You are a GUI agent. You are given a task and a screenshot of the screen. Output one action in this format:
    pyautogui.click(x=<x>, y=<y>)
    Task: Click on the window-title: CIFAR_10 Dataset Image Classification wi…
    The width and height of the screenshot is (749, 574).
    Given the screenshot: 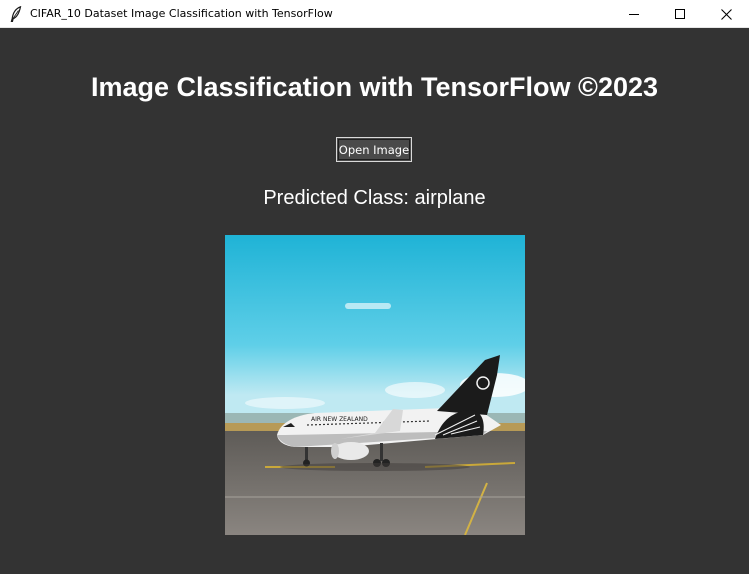 What is the action you would take?
    pyautogui.click(x=181, y=13)
    